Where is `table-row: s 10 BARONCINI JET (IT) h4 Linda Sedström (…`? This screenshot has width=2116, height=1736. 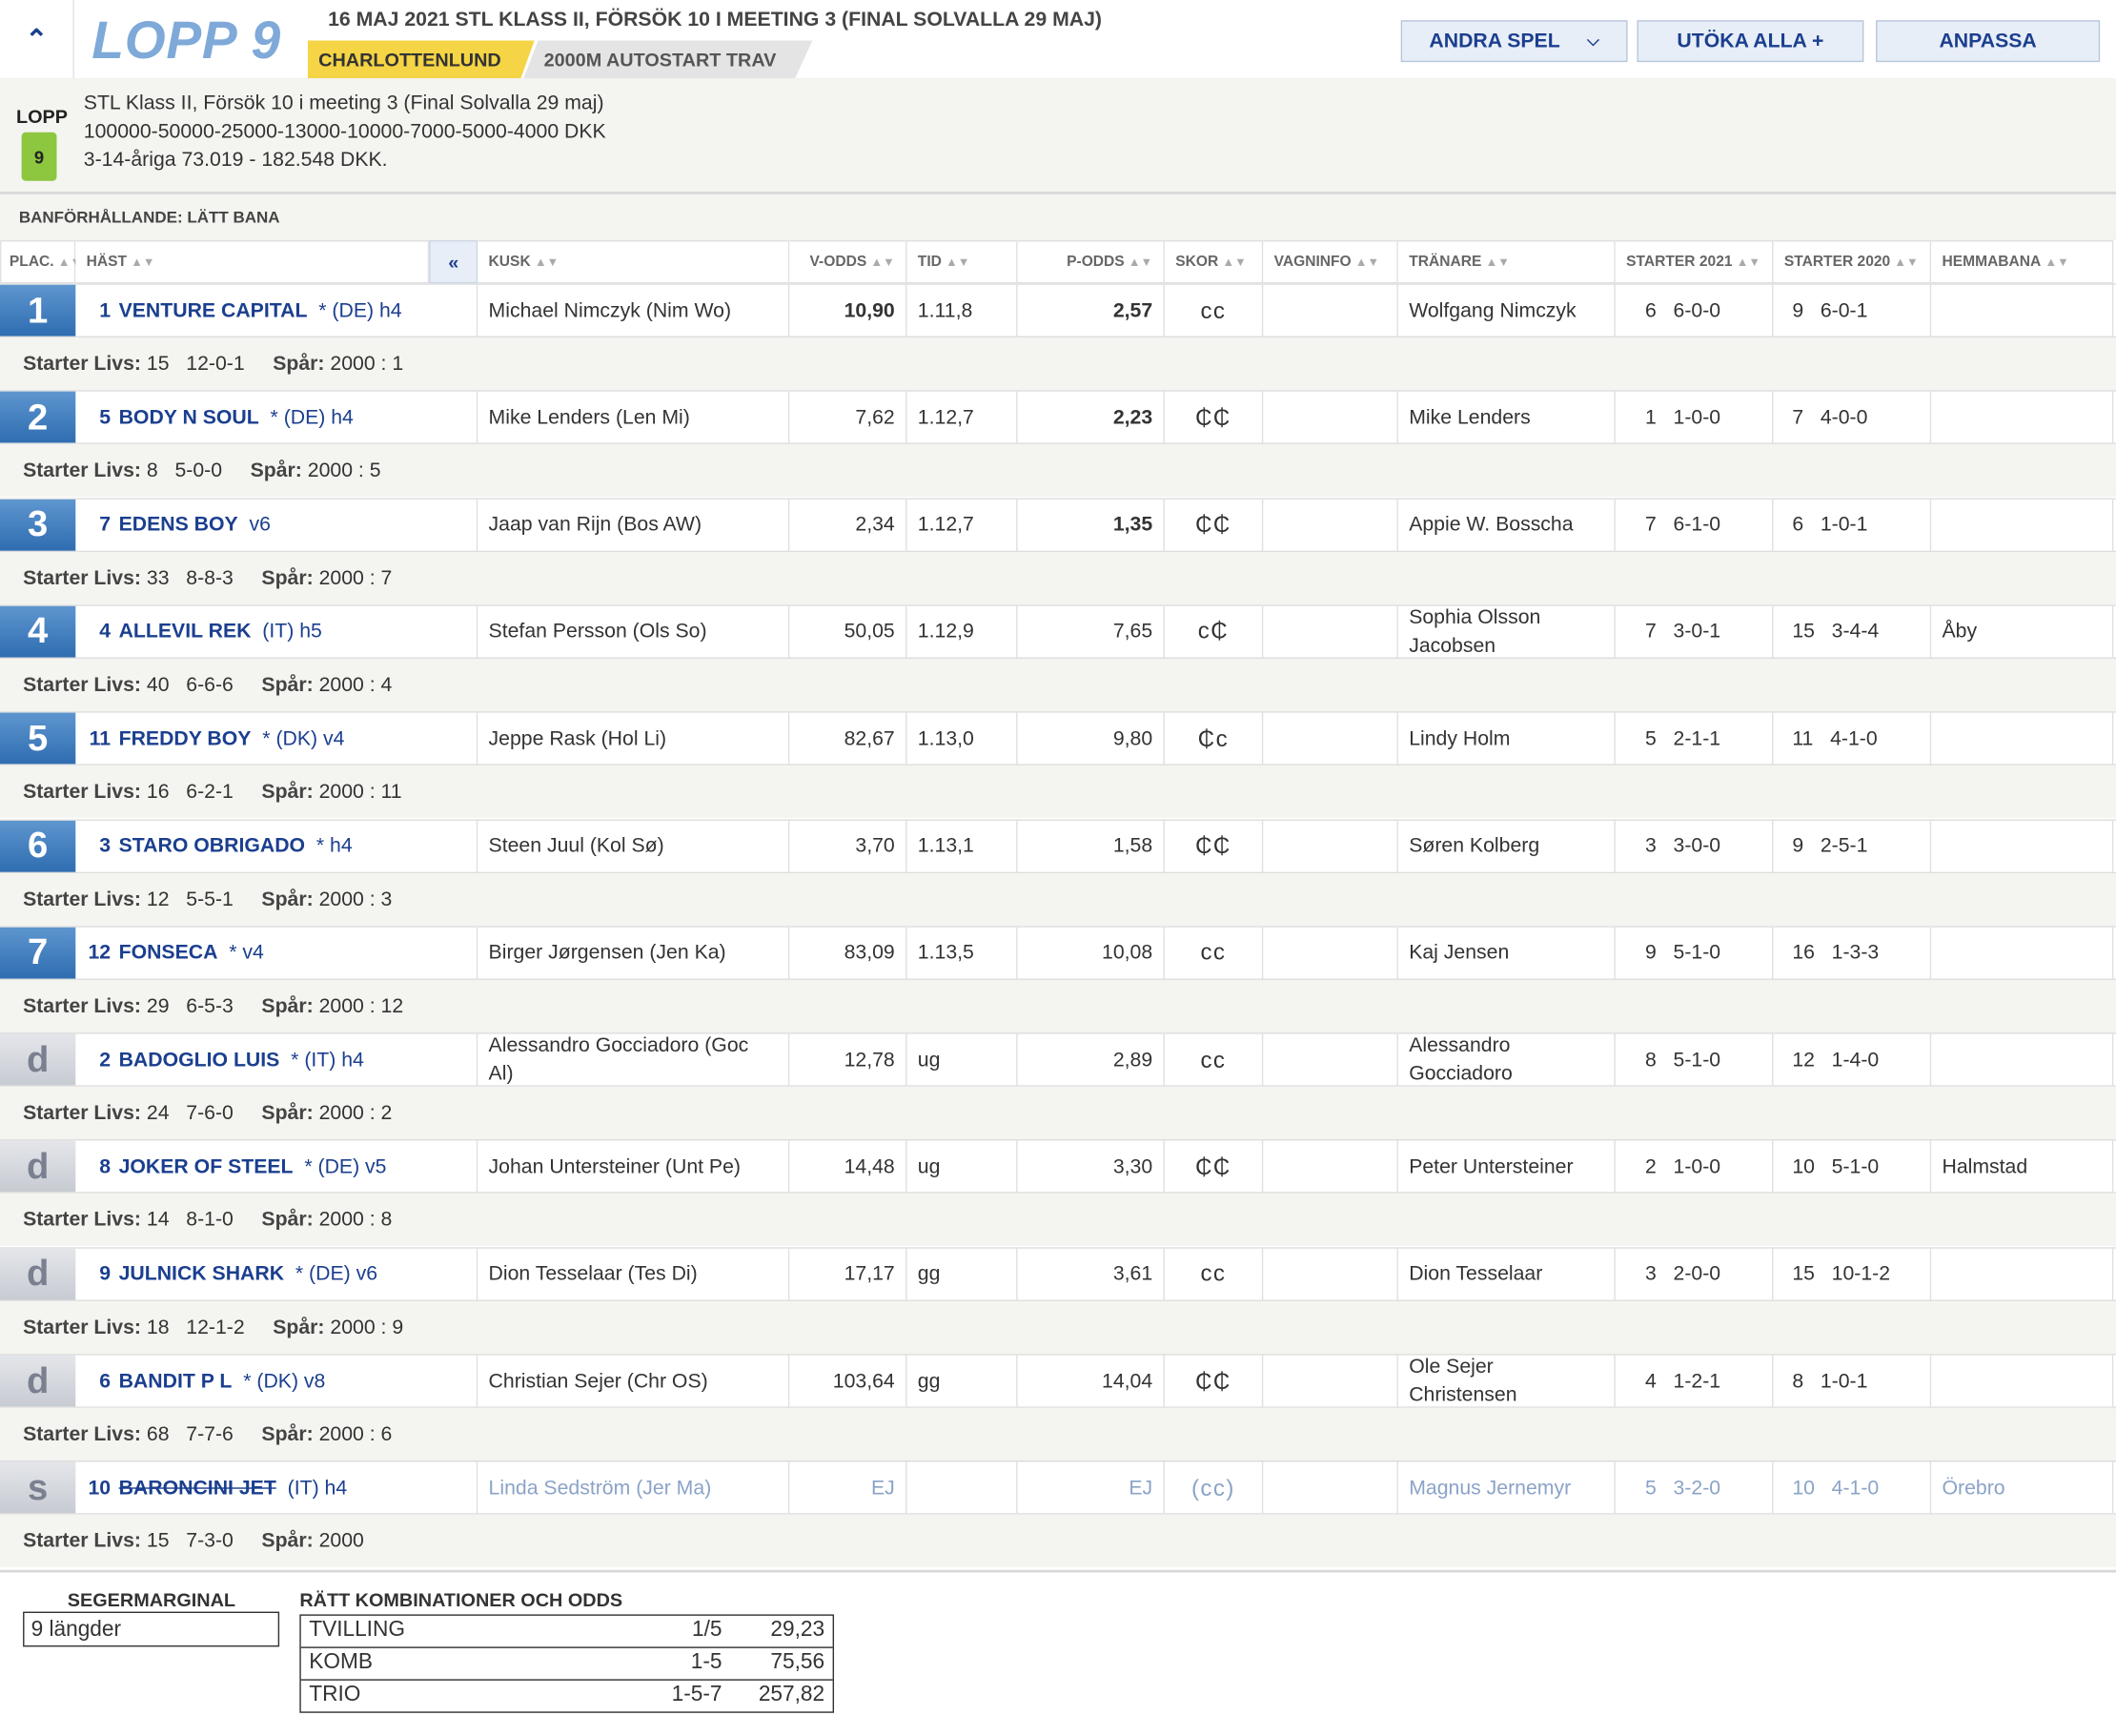
table-row: s 10 BARONCINI JET (IT) h4 Linda Sedström (… is located at coordinates (1058, 1488).